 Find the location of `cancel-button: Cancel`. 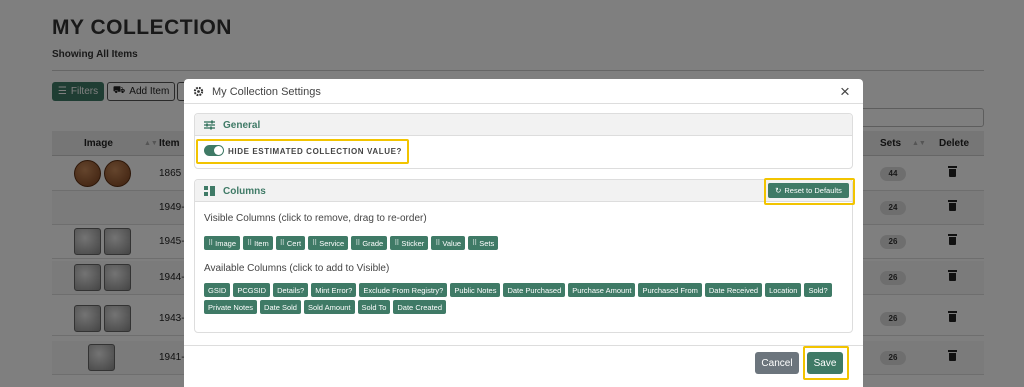

cancel-button: Cancel is located at coordinates (777, 363).